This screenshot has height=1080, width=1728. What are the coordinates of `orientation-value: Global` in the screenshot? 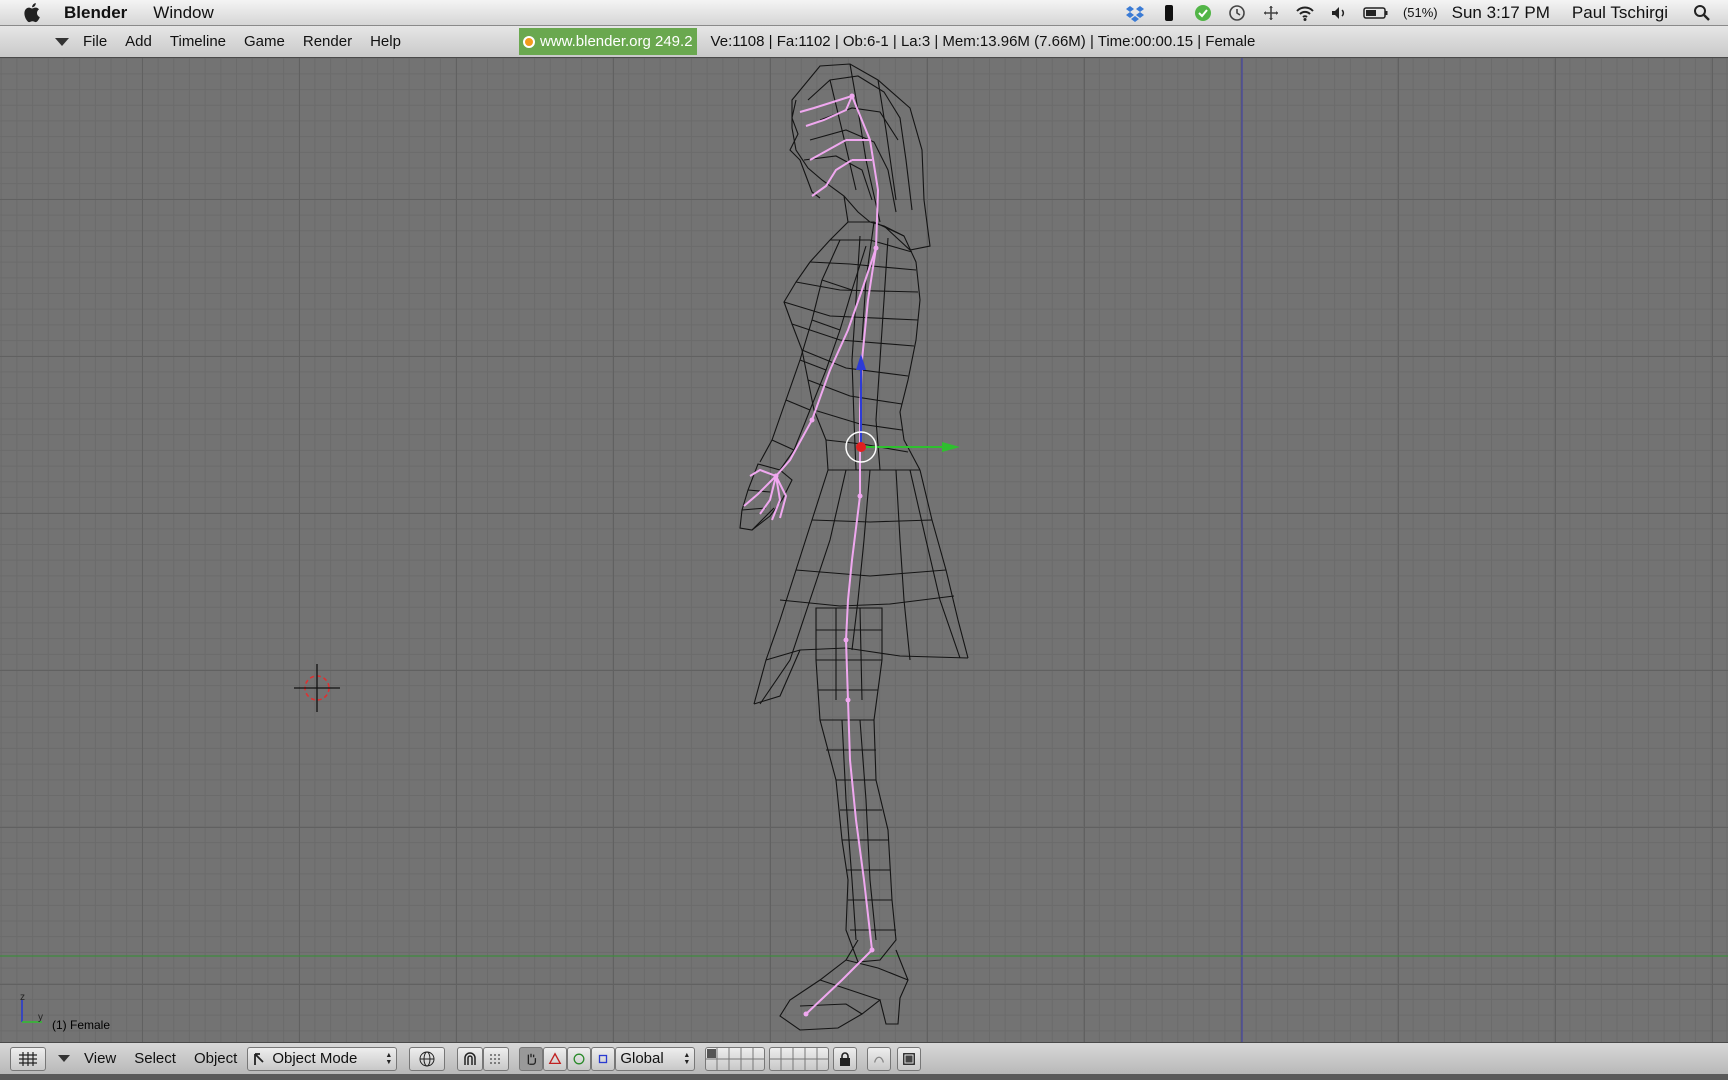 It's located at (642, 1058).